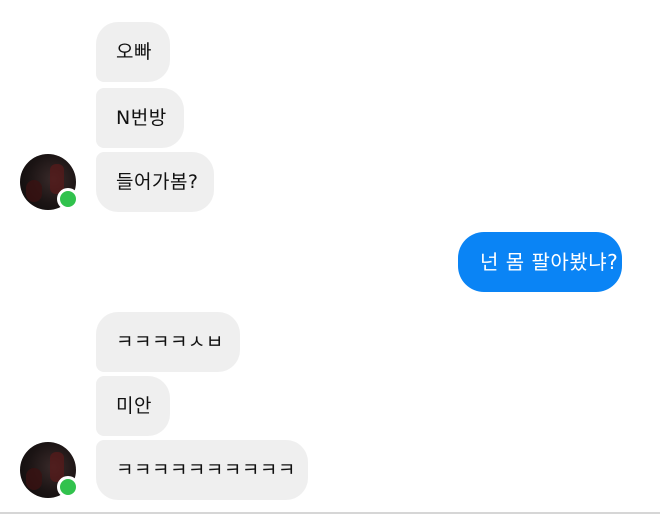  I want to click on message-text: ㅋㅋㅋㅋㅅㅂ, so click(170, 341).